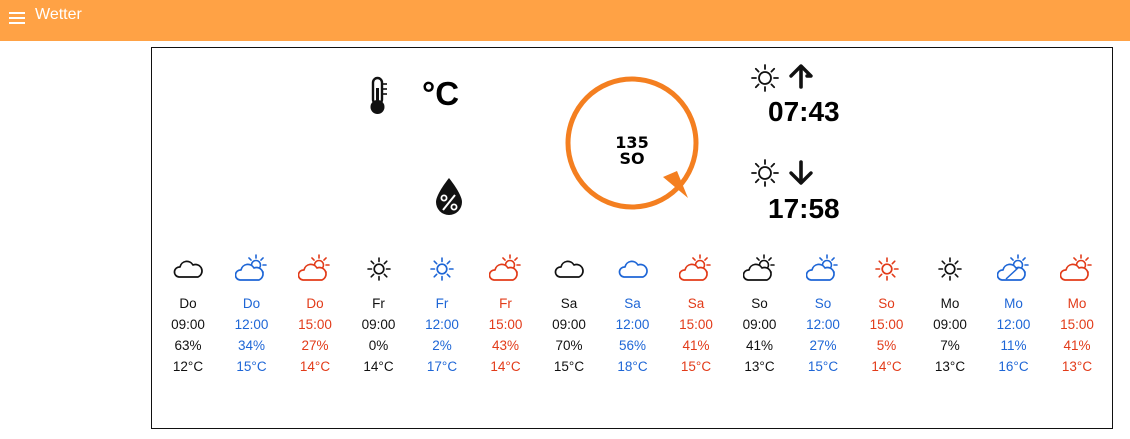 The width and height of the screenshot is (1130, 439). Describe the element at coordinates (252, 315) in the screenshot. I see `forecast-item: Do 12:00 34% 15°C` at that location.